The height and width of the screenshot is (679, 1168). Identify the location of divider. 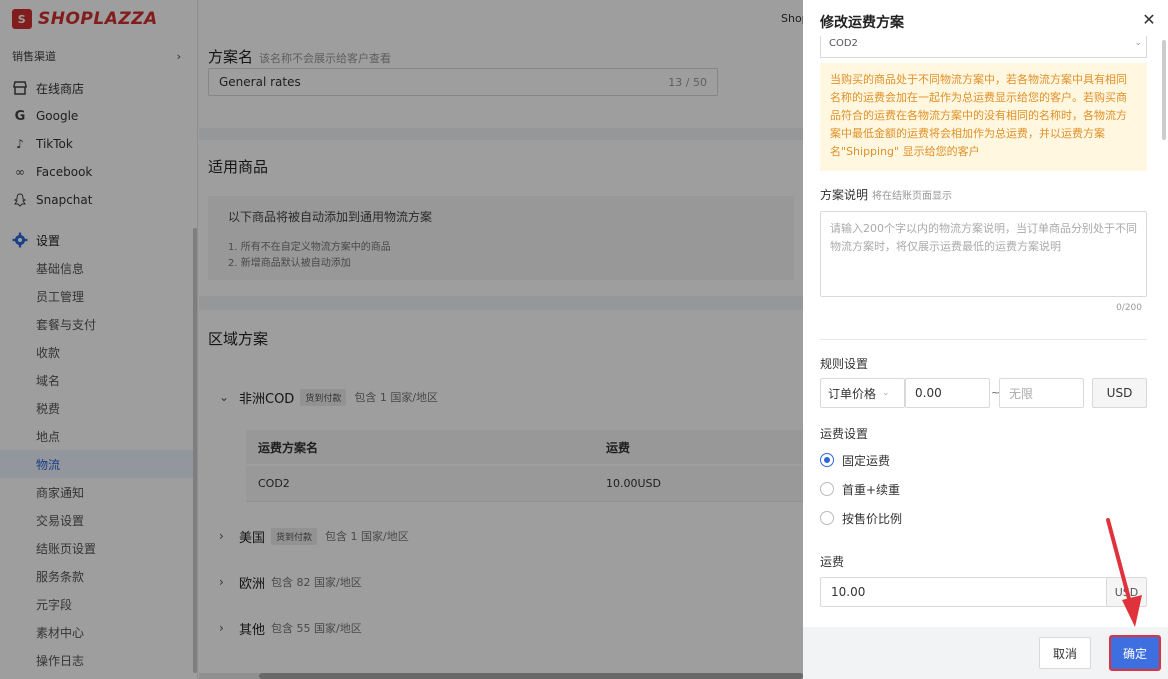
(983, 339).